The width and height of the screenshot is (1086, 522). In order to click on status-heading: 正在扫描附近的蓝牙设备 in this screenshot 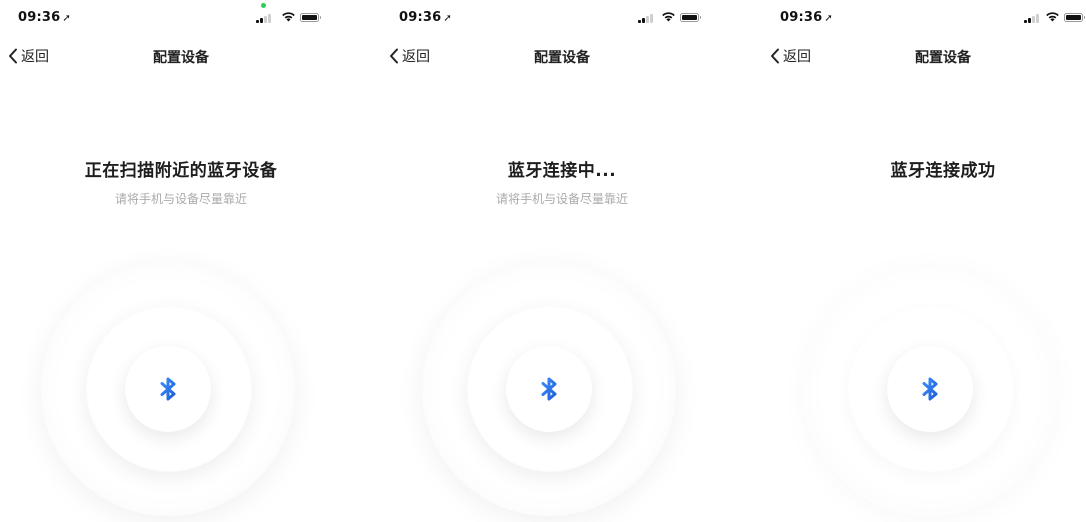, I will do `click(181, 171)`.